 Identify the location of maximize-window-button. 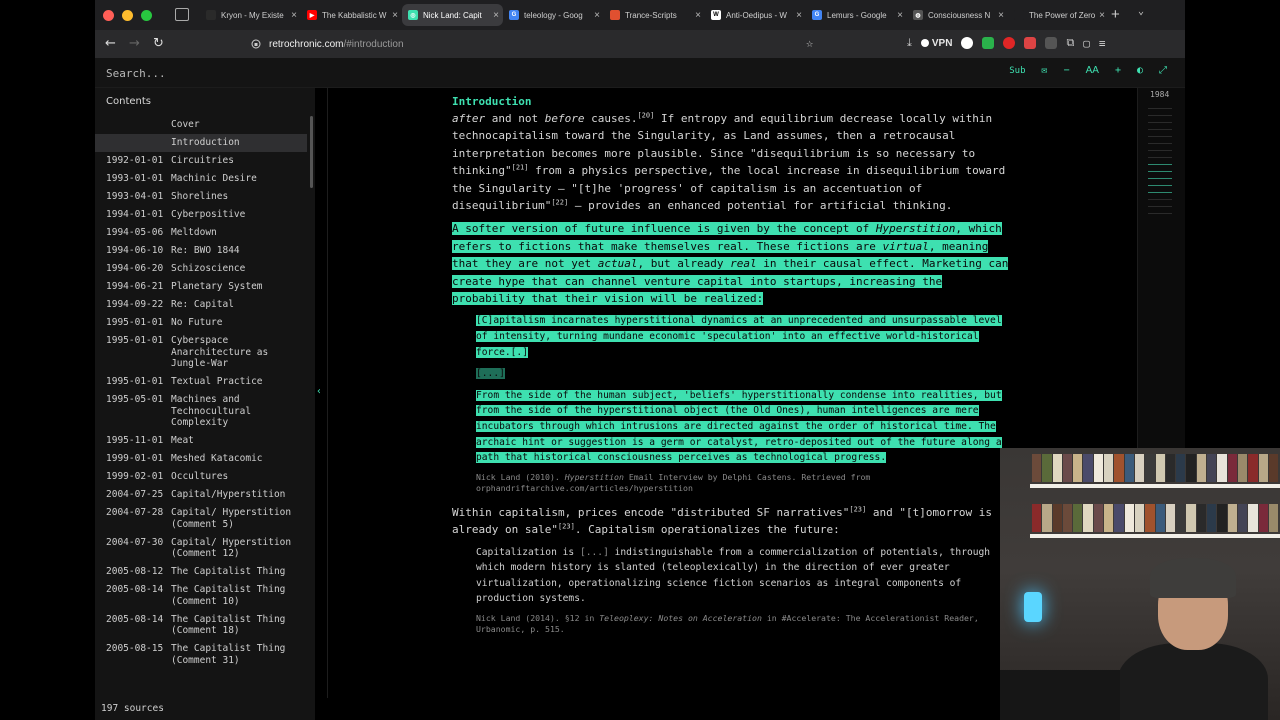
(146, 15).